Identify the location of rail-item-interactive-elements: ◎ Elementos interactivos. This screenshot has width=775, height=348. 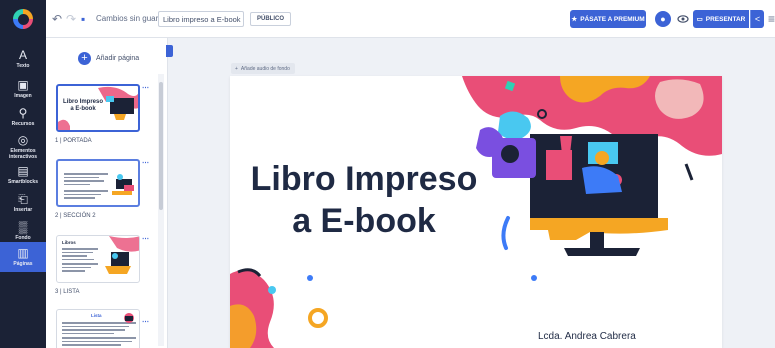
(23, 147).